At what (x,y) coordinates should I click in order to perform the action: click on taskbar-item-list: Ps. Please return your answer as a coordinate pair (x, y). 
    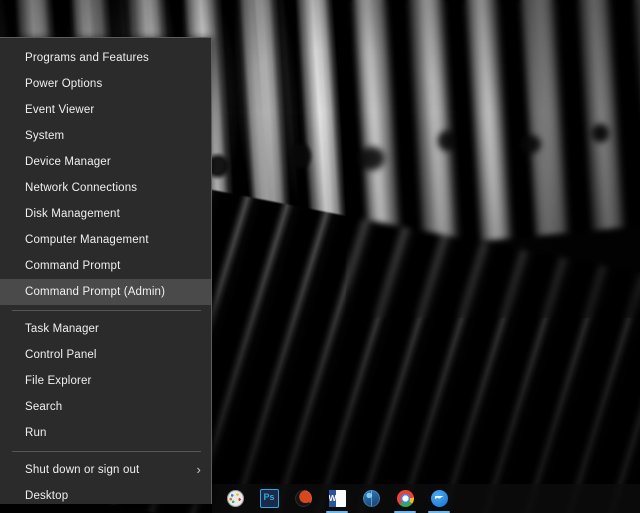
    Looking at the image, I should click on (337, 498).